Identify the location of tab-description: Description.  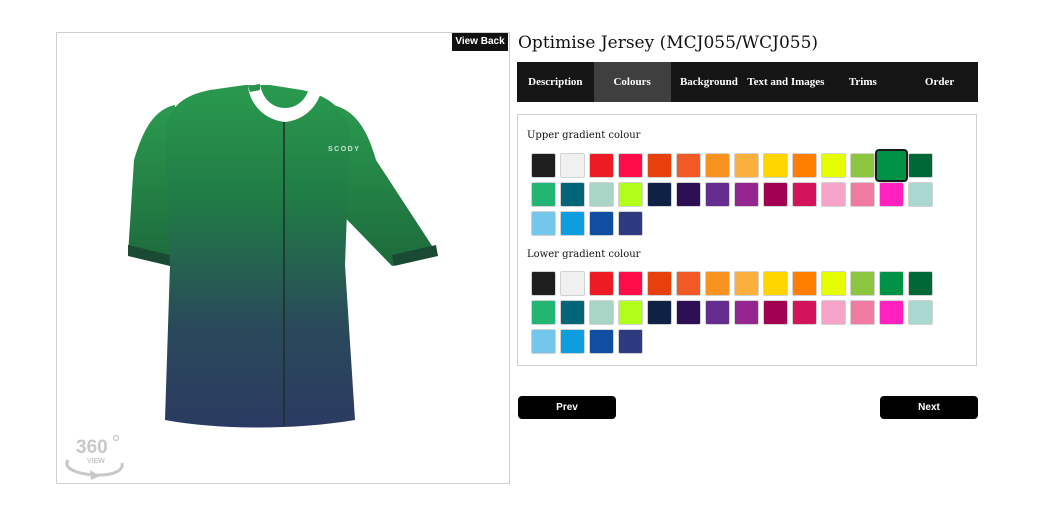
(555, 82).